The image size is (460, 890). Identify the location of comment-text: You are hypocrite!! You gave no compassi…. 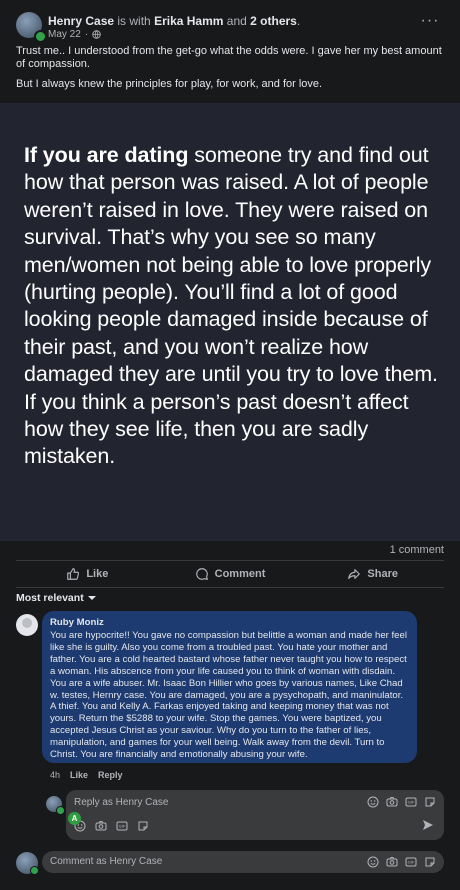
(228, 695).